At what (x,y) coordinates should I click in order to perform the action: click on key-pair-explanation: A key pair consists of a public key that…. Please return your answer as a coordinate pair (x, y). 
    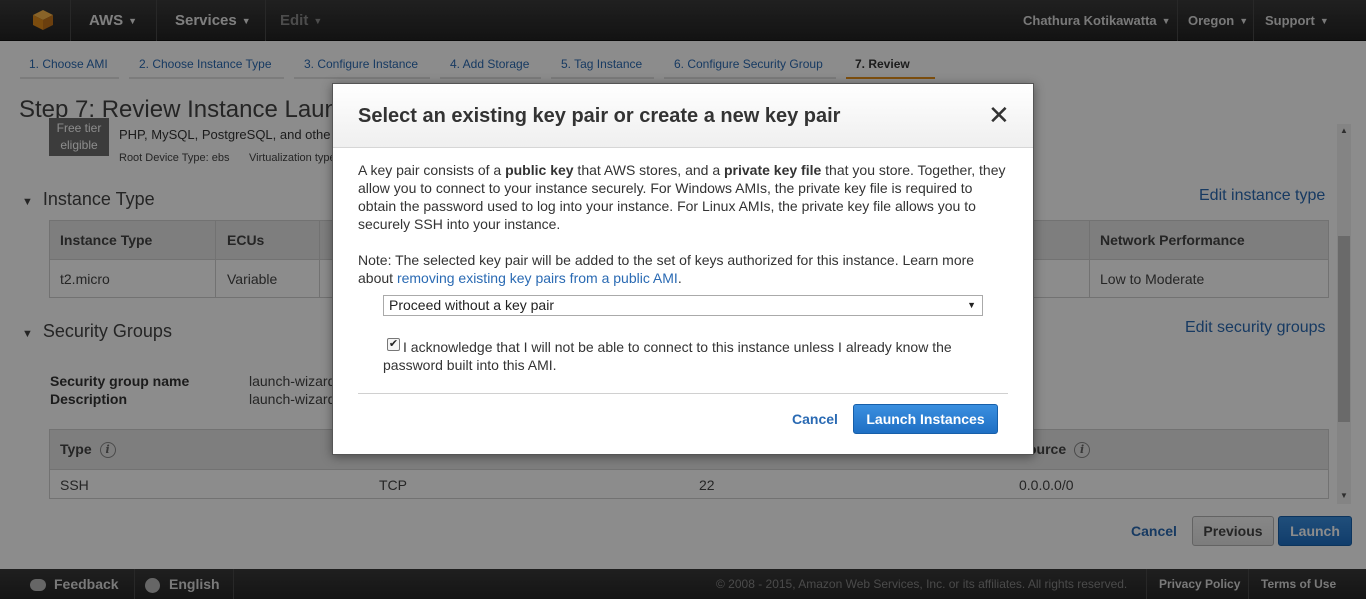
    Looking at the image, I should click on (682, 197).